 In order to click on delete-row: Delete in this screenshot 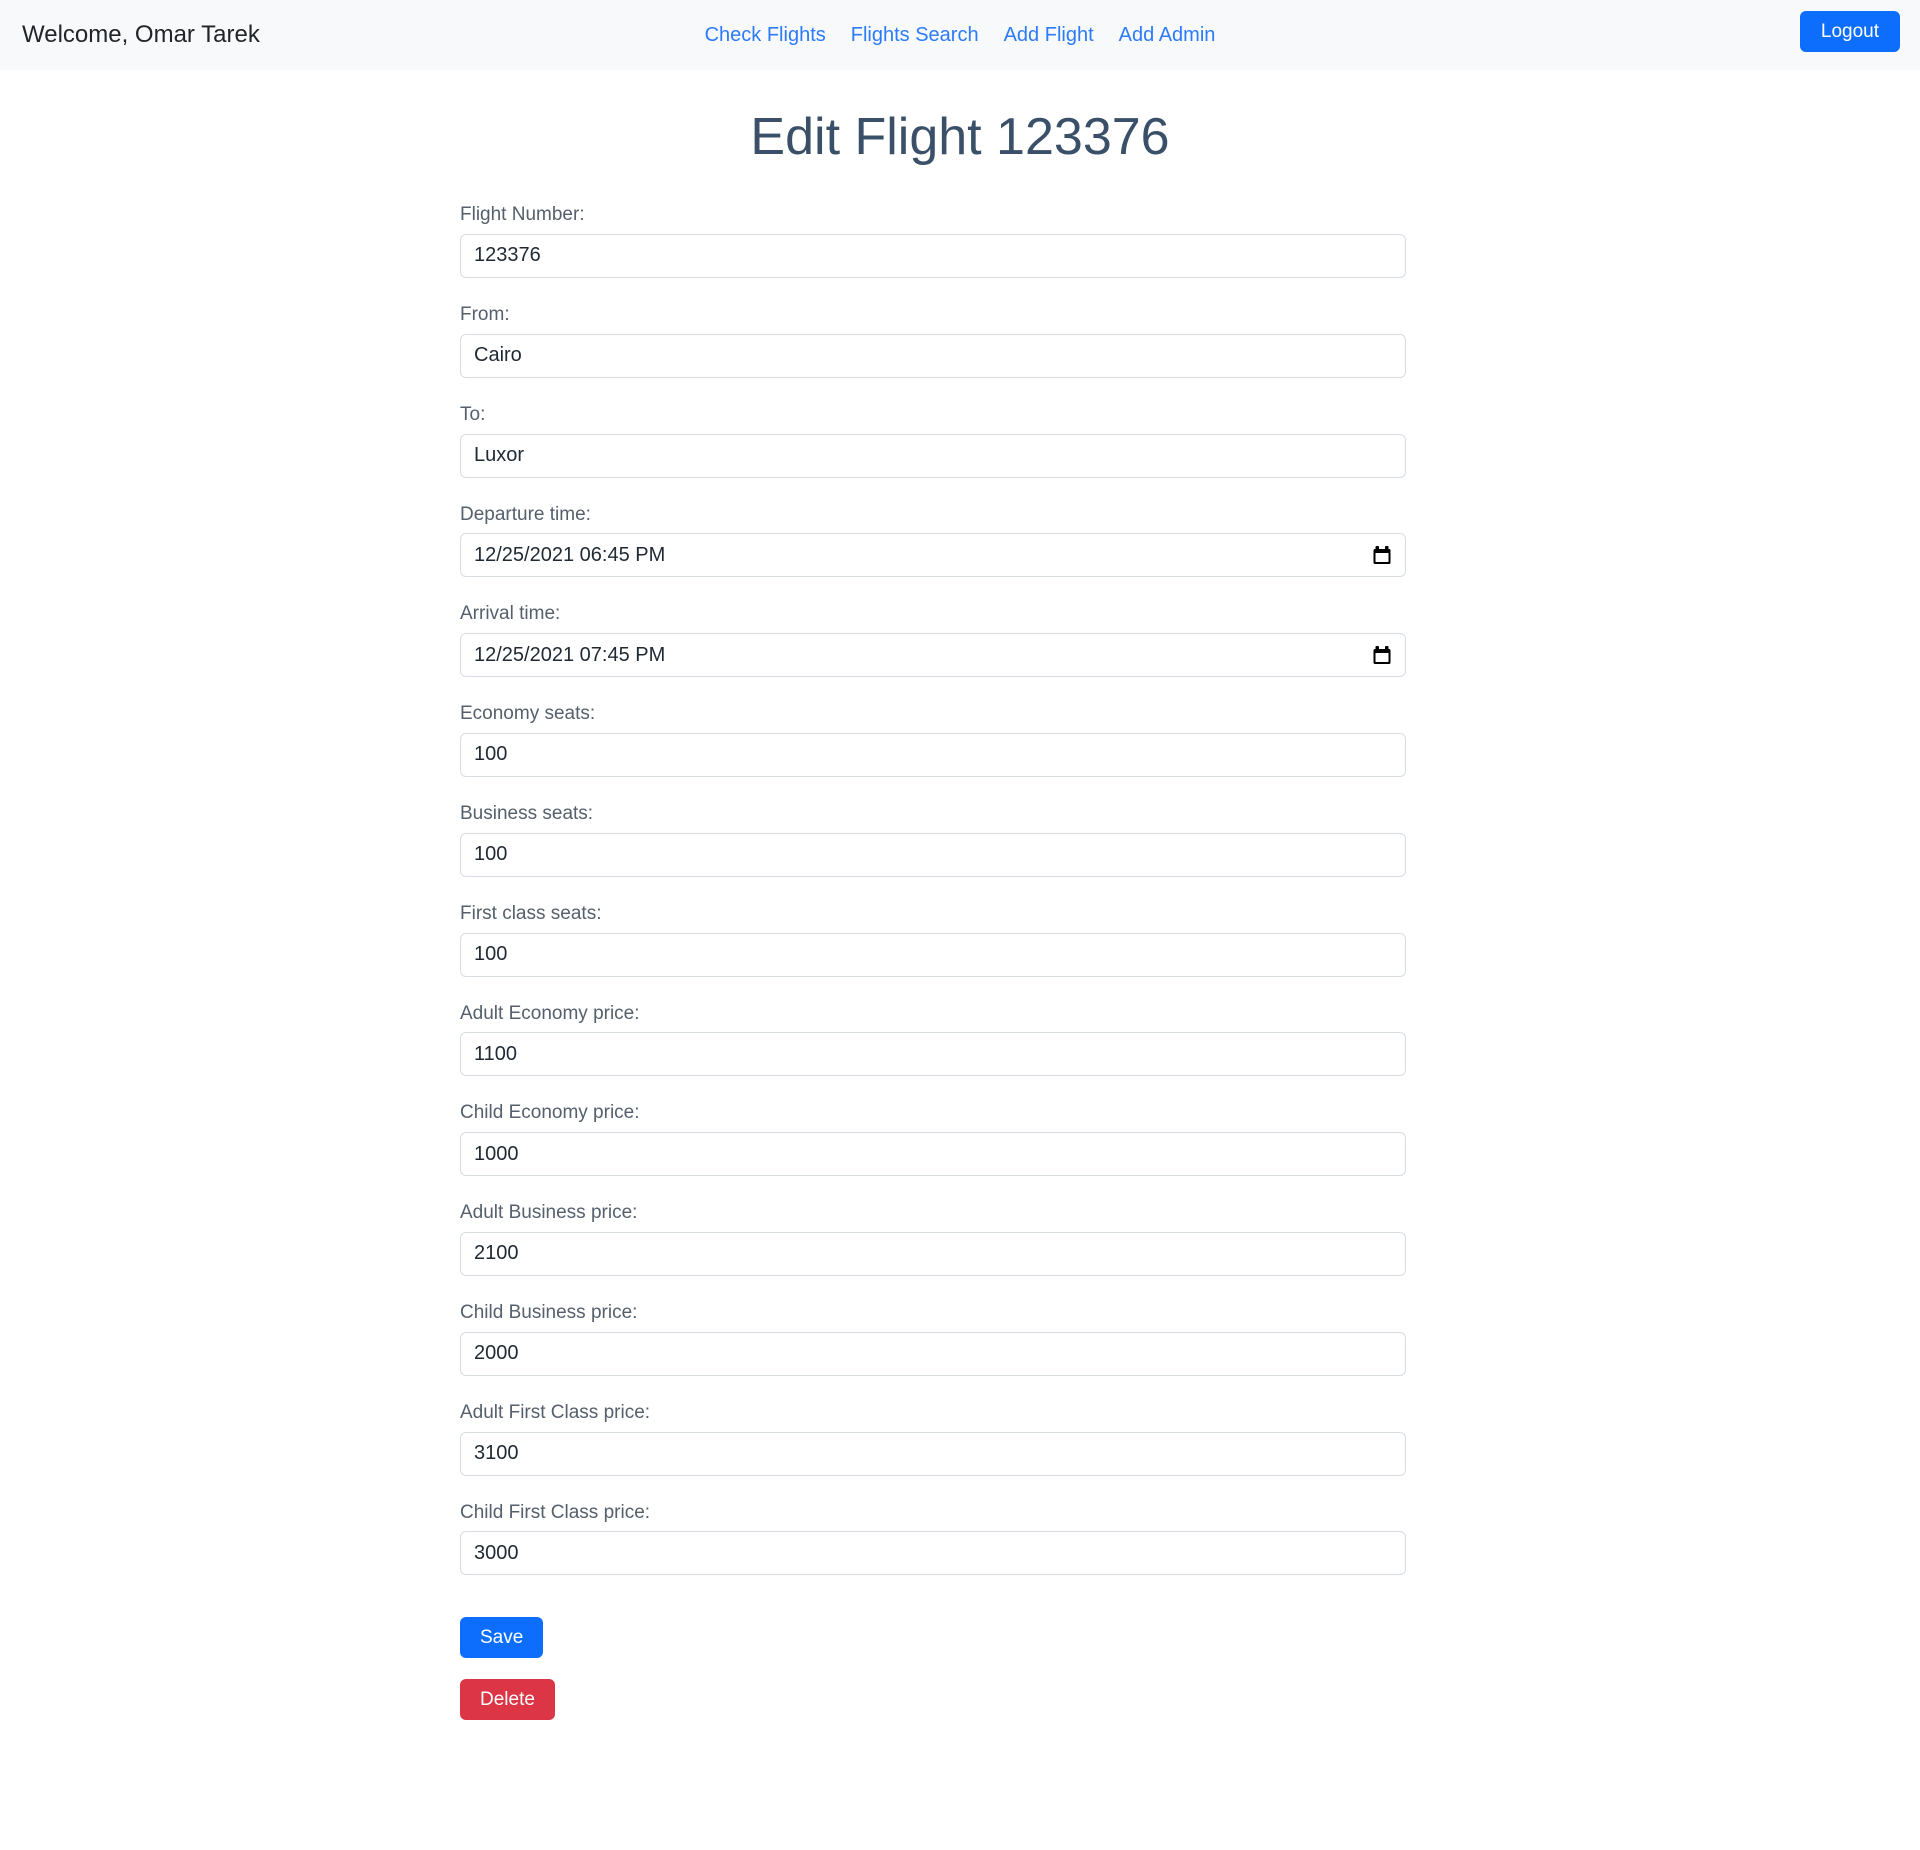, I will do `click(933, 1700)`.